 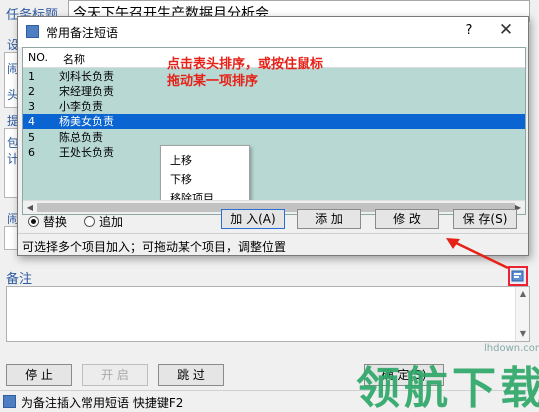 What do you see at coordinates (506, 30) in the screenshot?
I see `close-icon: ✕` at bounding box center [506, 30].